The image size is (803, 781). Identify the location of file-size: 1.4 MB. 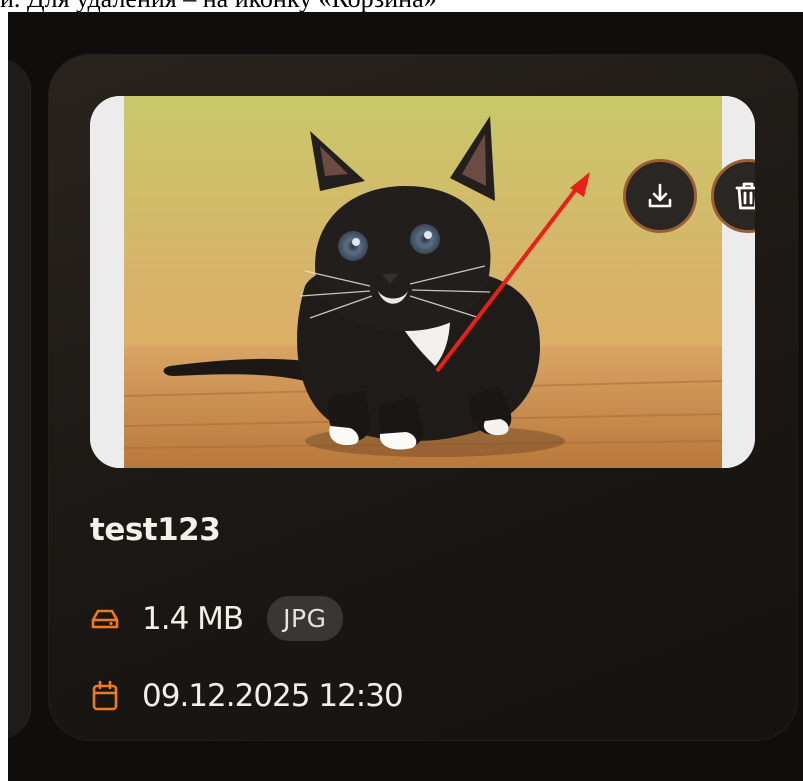
(193, 618).